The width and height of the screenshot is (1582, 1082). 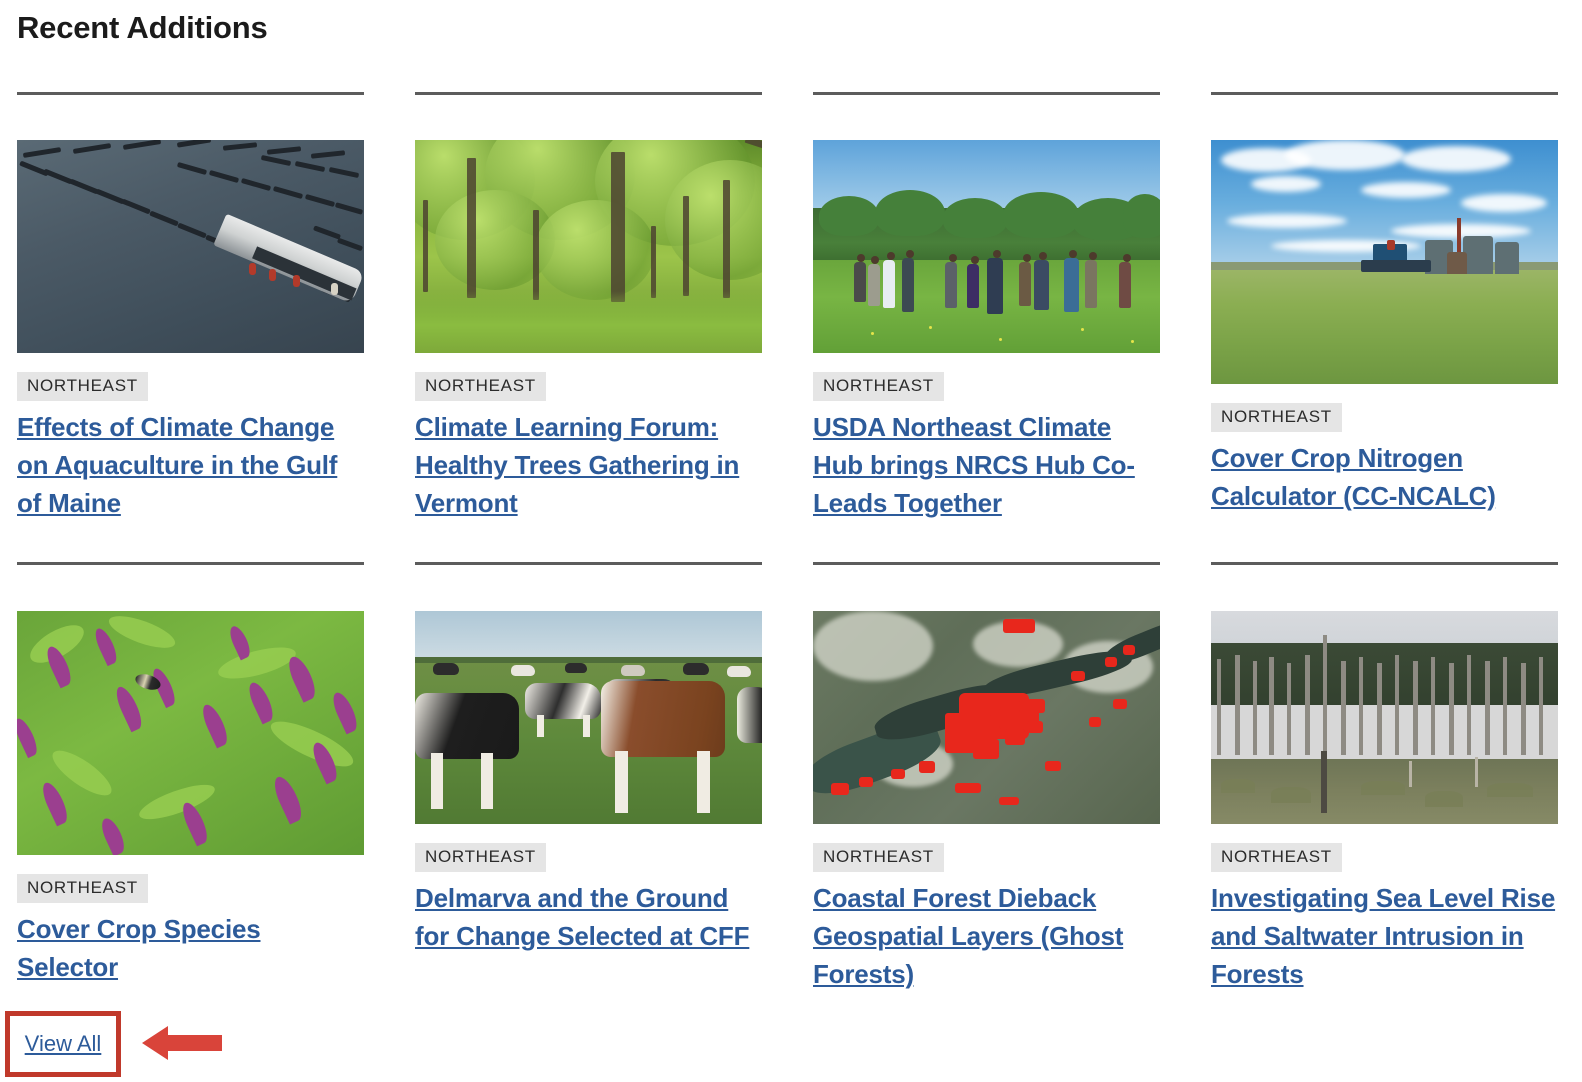 What do you see at coordinates (182, 1043) in the screenshot?
I see `annotation-arrow-icon` at bounding box center [182, 1043].